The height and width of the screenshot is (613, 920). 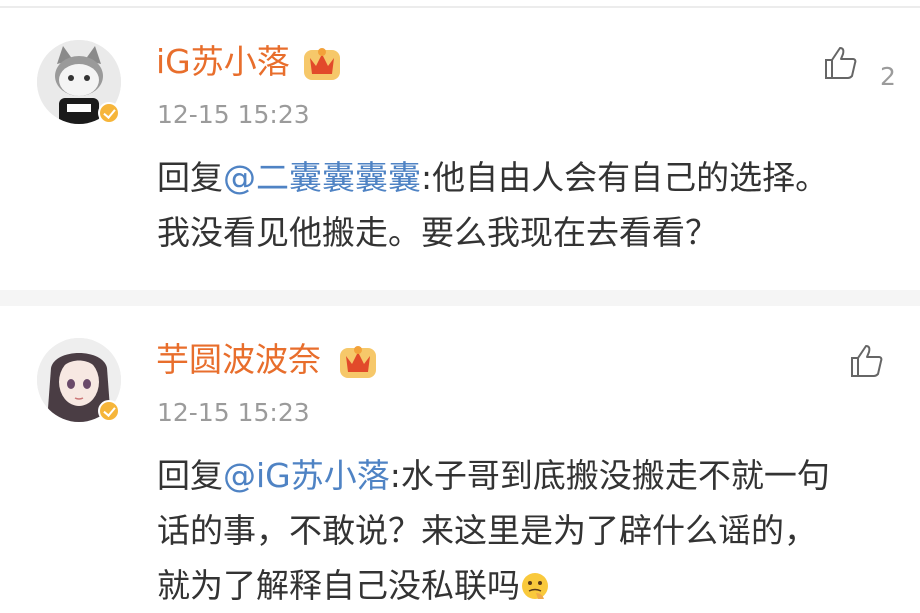 I want to click on mention-link: @二囊囊囊囊, so click(x=322, y=177).